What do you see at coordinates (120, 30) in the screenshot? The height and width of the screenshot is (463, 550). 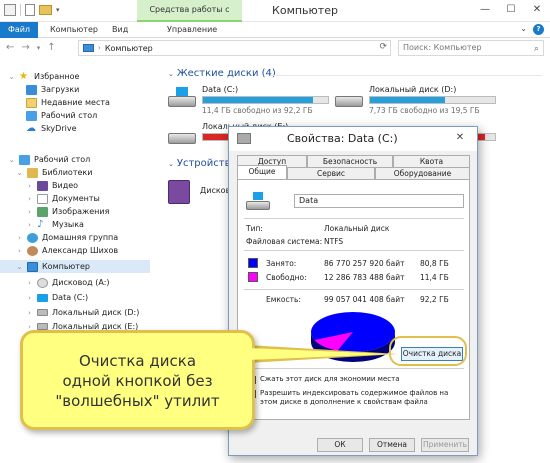 I see `tab-view: Вид` at bounding box center [120, 30].